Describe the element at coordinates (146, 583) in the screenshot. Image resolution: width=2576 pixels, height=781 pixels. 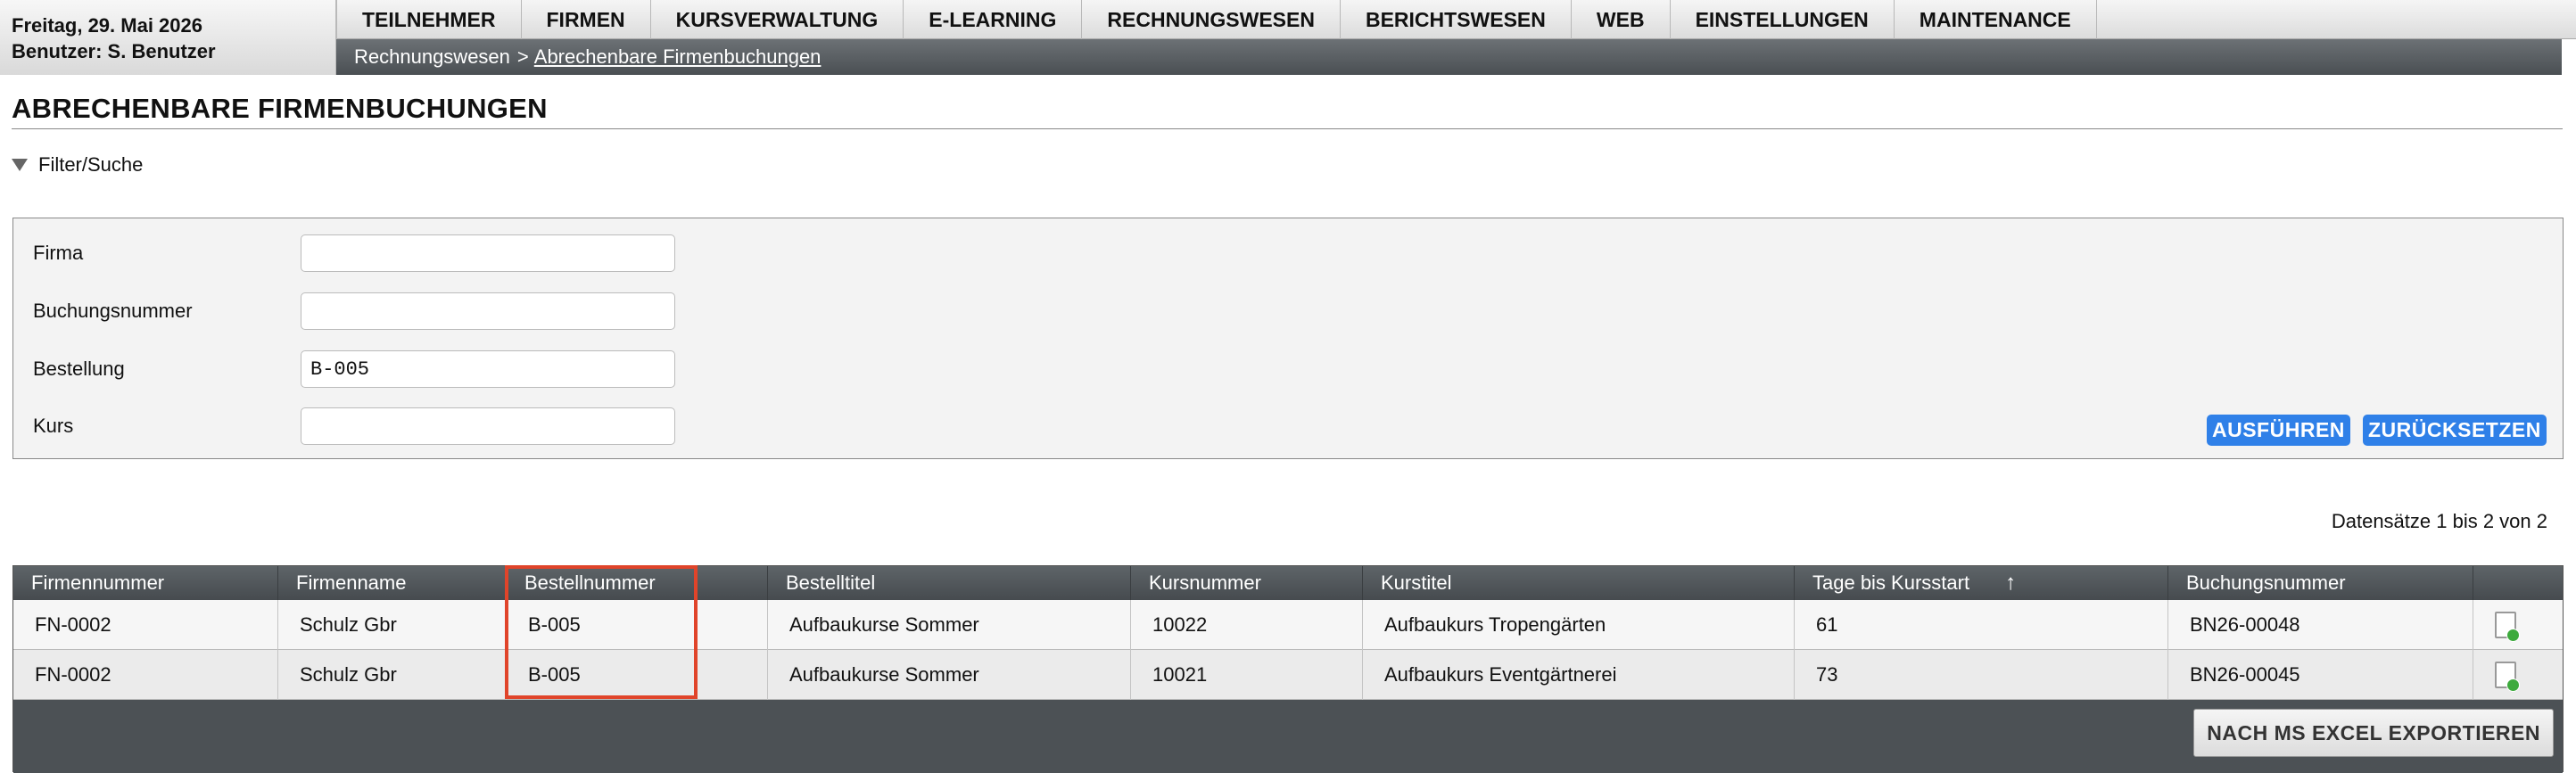
I see `col-firmennummer: Firmennummer` at that location.